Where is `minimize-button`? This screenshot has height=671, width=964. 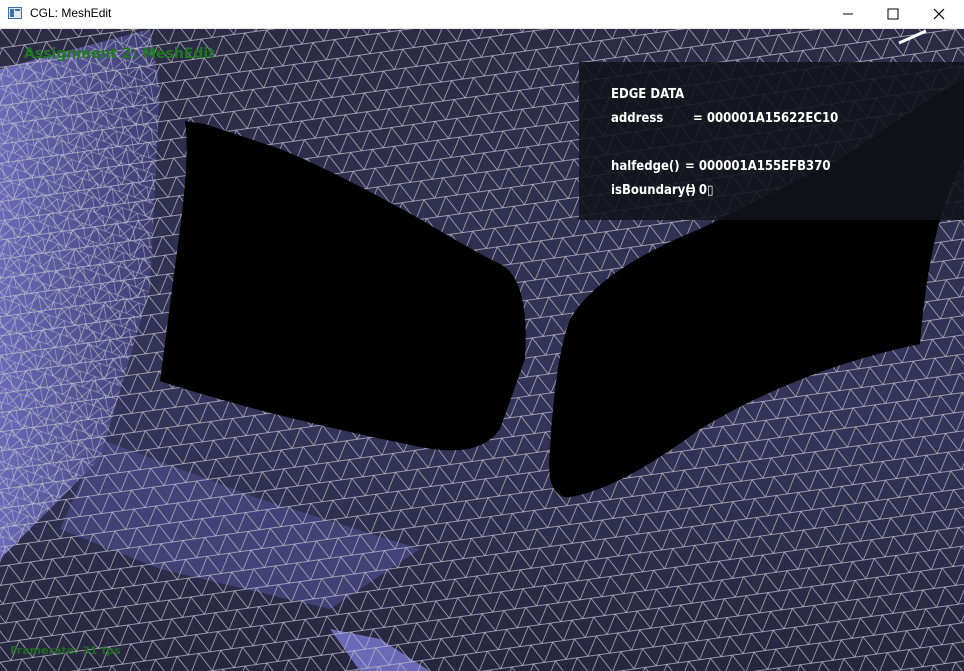
minimize-button is located at coordinates (848, 14).